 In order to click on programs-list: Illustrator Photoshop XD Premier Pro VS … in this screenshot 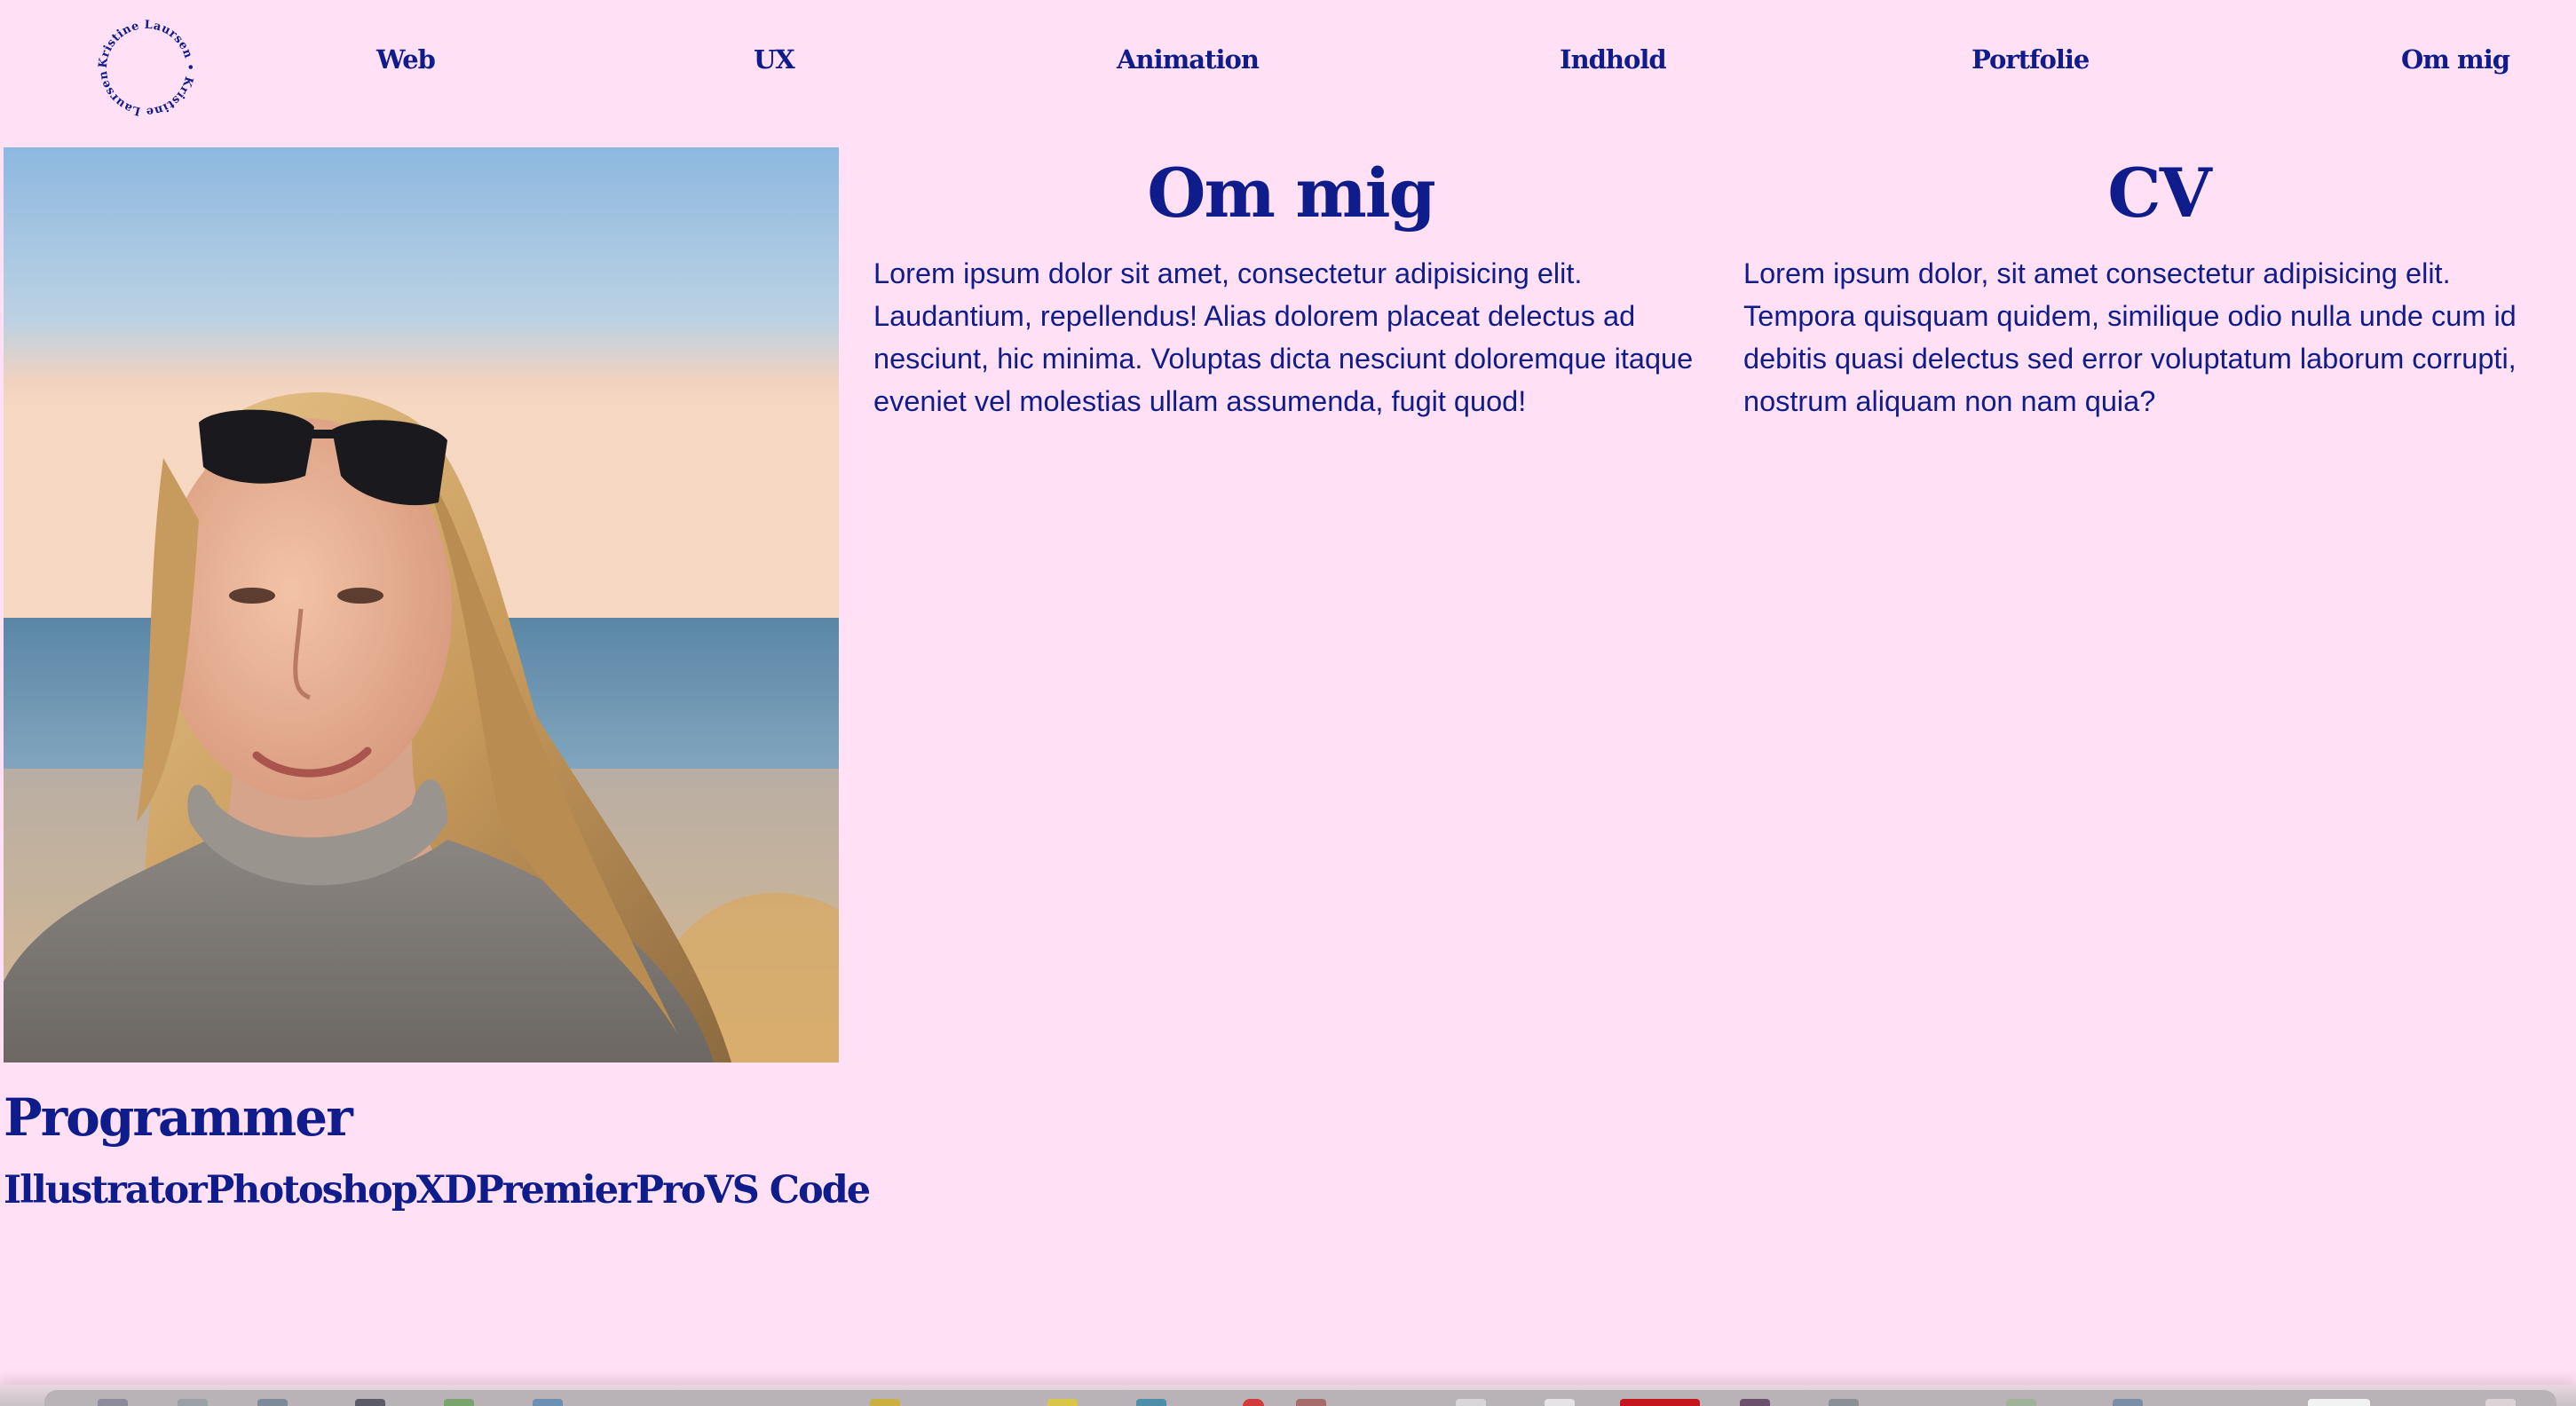, I will do `click(437, 1190)`.